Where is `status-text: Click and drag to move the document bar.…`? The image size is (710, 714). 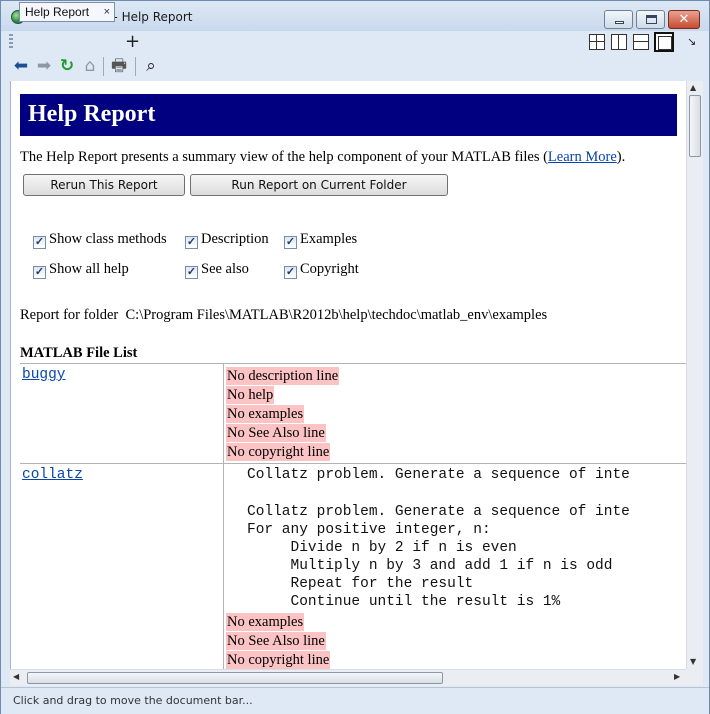 status-text: Click and drag to move the document bar.… is located at coordinates (133, 700).